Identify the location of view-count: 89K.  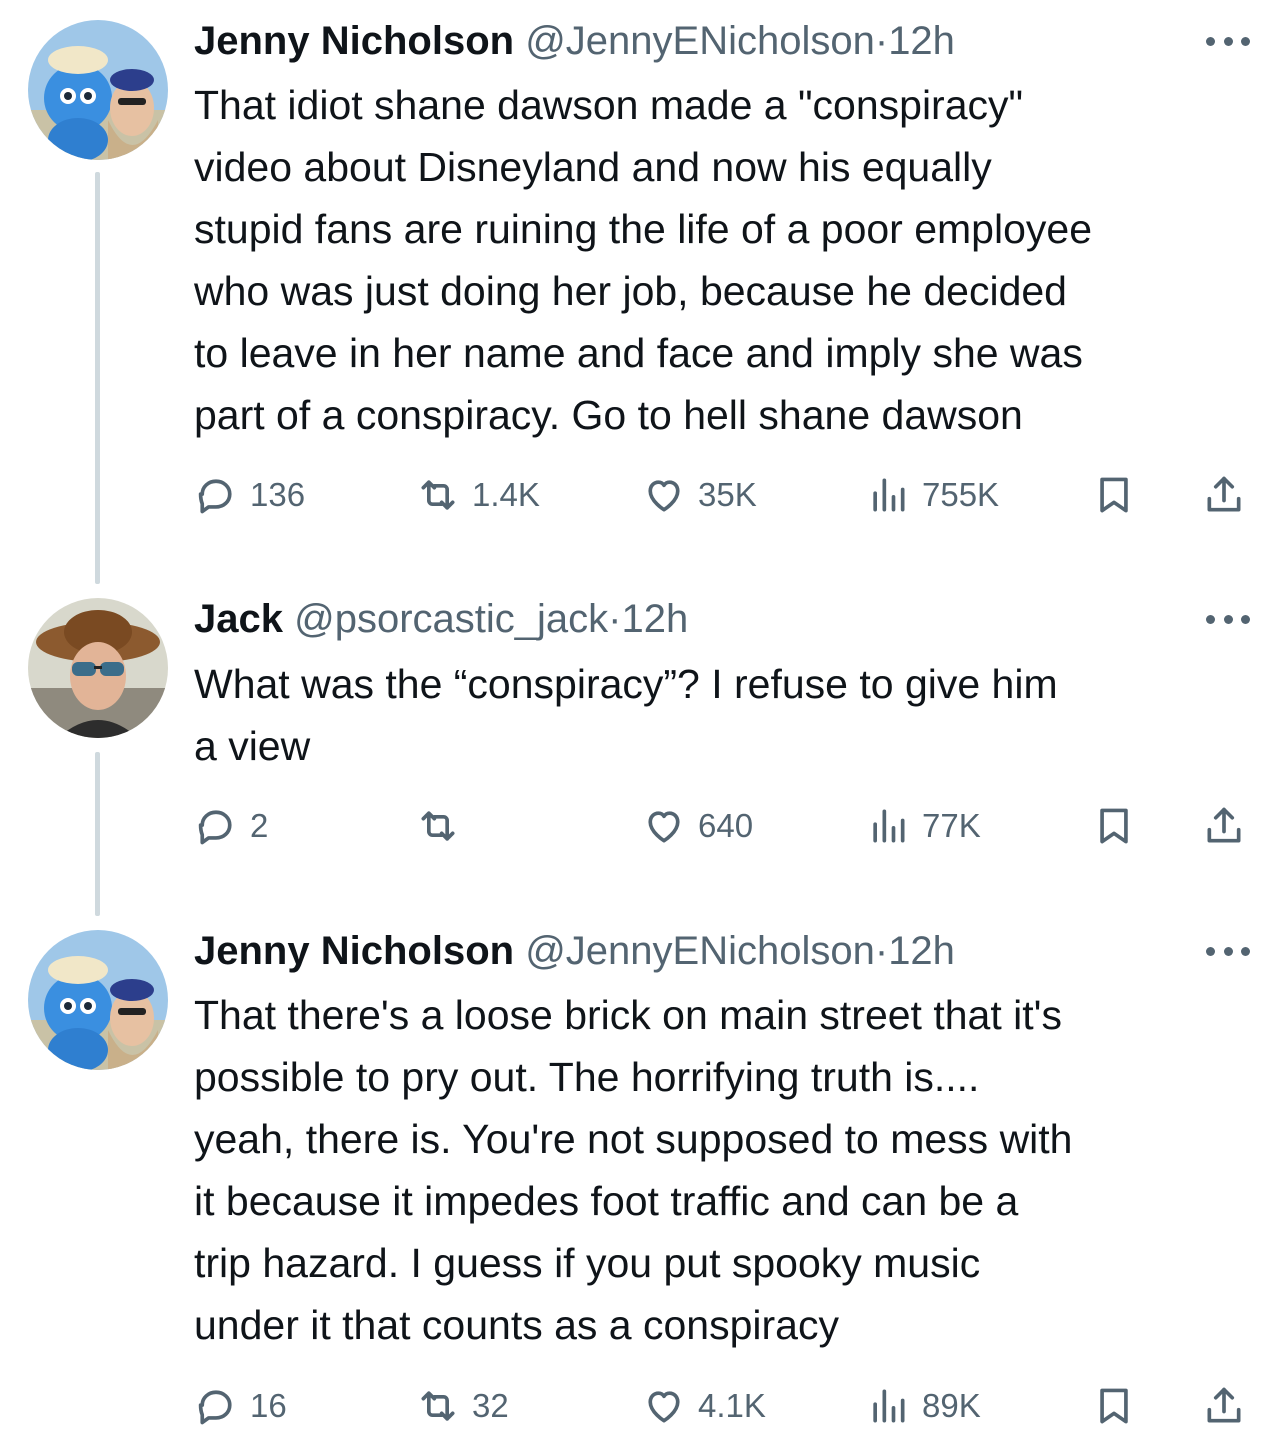
(951, 1405).